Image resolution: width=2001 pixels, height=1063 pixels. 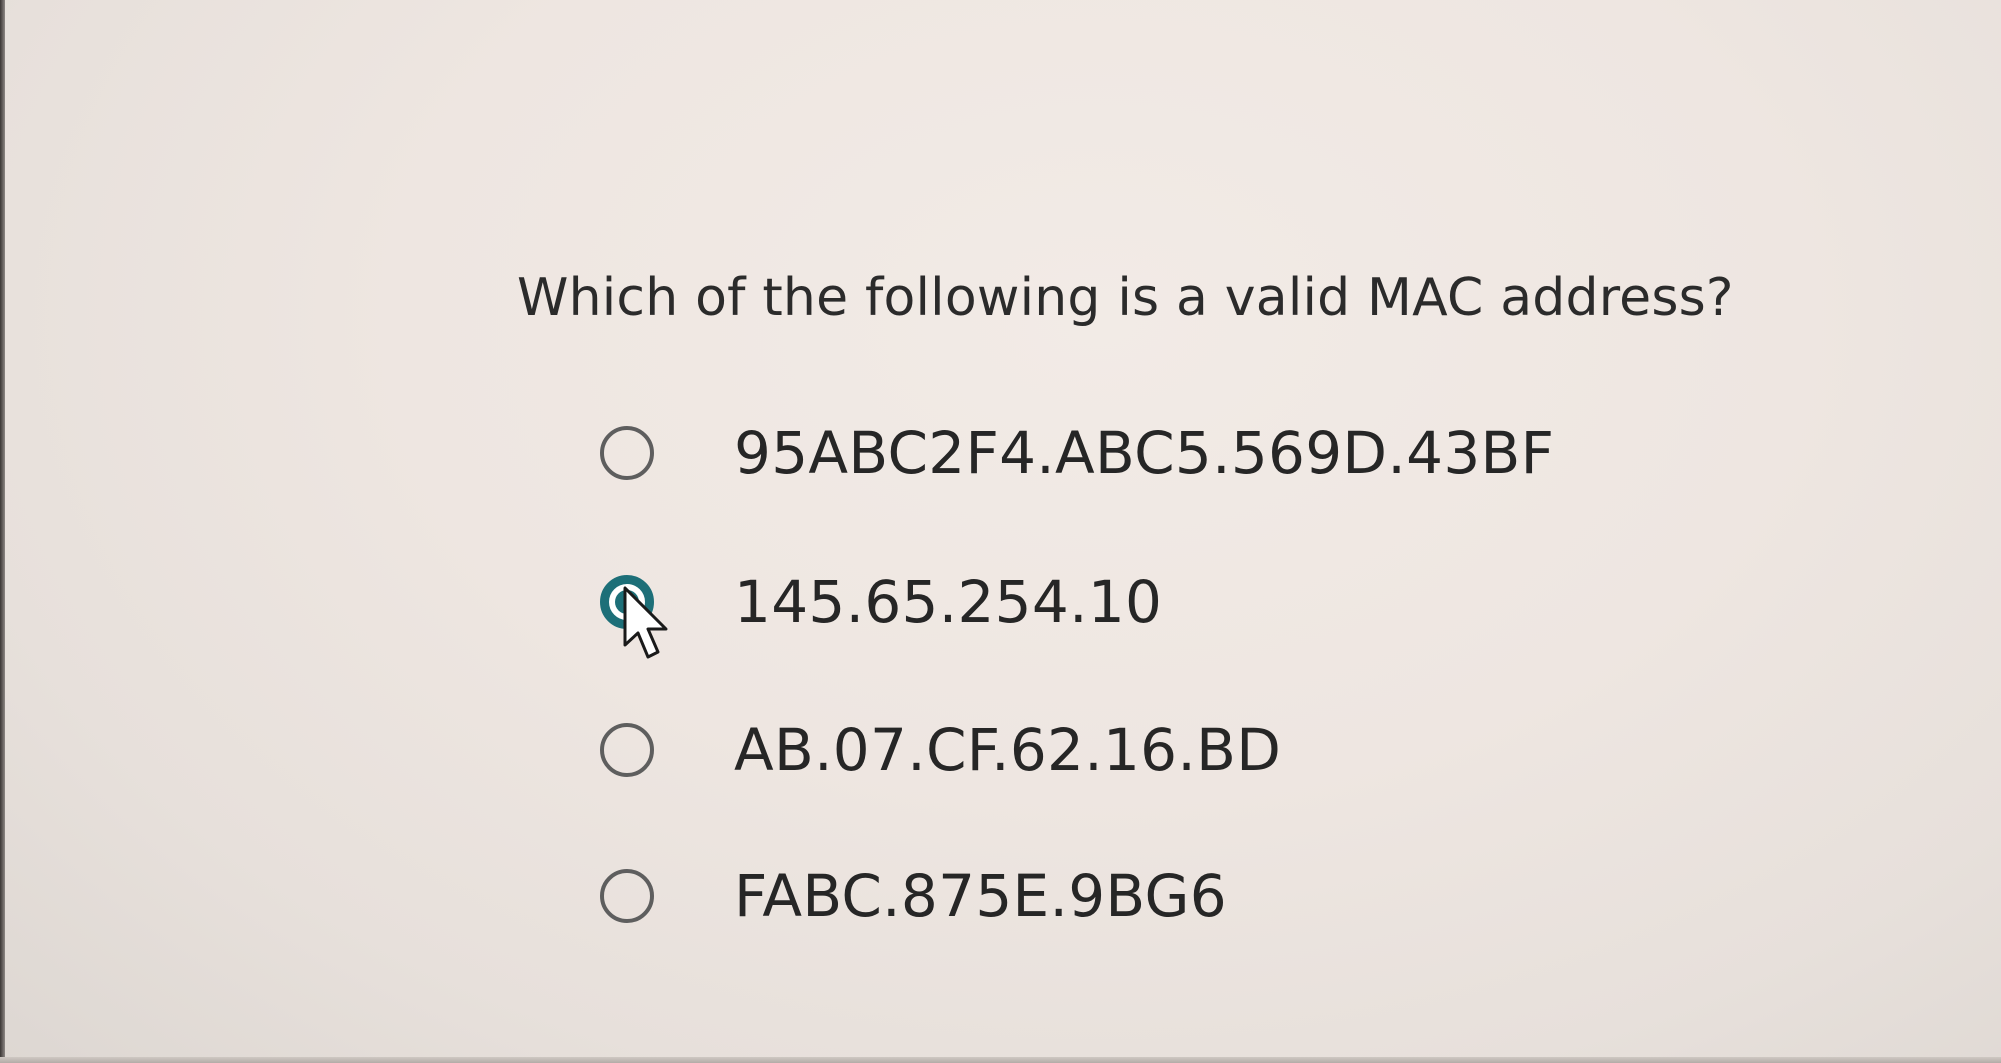 What do you see at coordinates (948, 602) in the screenshot?
I see `answer-option-2-label: 145.65.254.10` at bounding box center [948, 602].